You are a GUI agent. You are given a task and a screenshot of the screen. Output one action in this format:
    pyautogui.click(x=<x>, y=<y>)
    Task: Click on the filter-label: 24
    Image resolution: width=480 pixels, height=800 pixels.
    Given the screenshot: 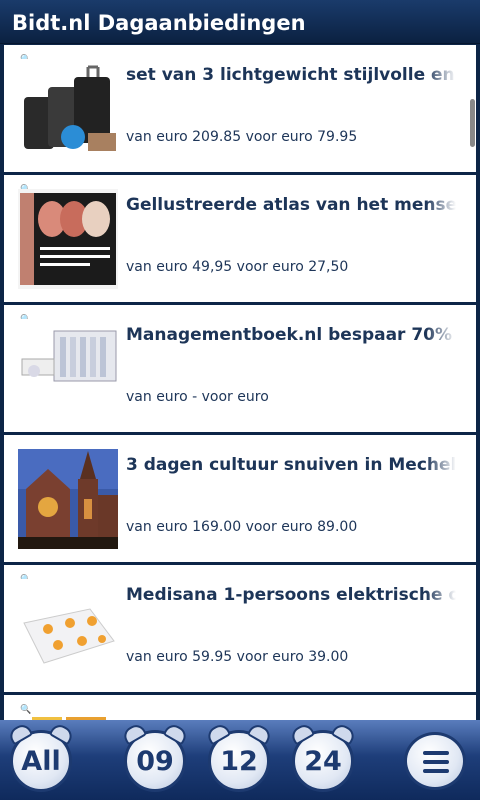 What is the action you would take?
    pyautogui.click(x=323, y=761)
    